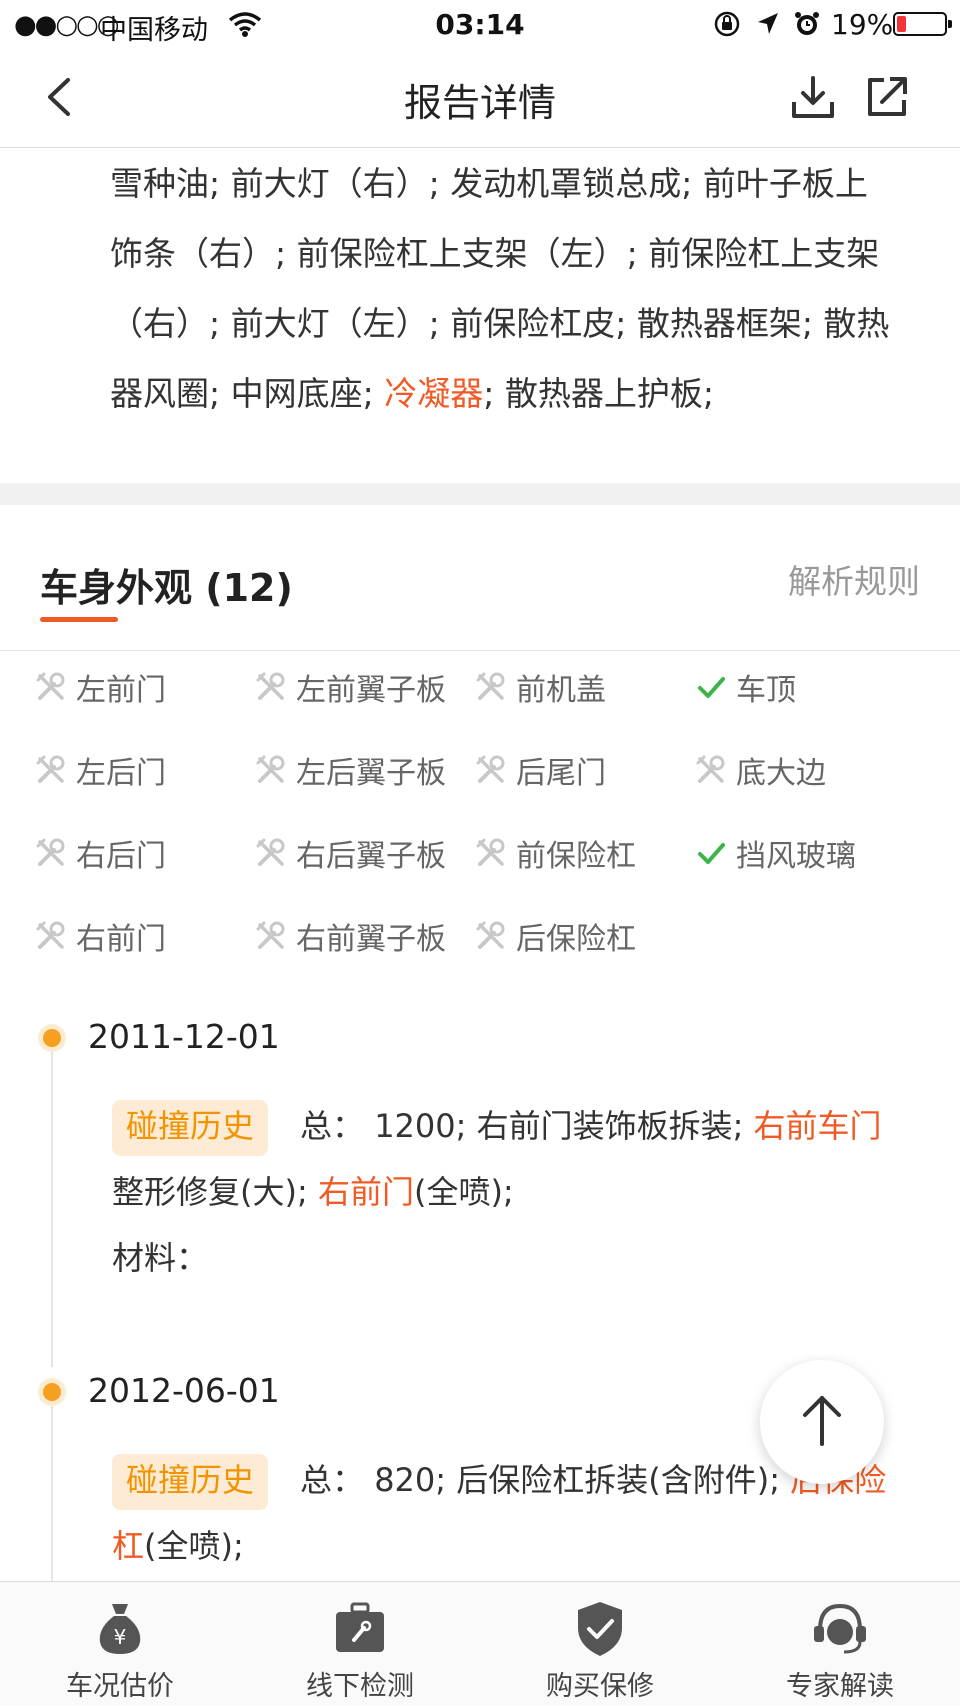 Image resolution: width=960 pixels, height=1706 pixels. What do you see at coordinates (480, 24) in the screenshot?
I see `status-bar: ●●○○○ 中国移动 03:14 19%` at bounding box center [480, 24].